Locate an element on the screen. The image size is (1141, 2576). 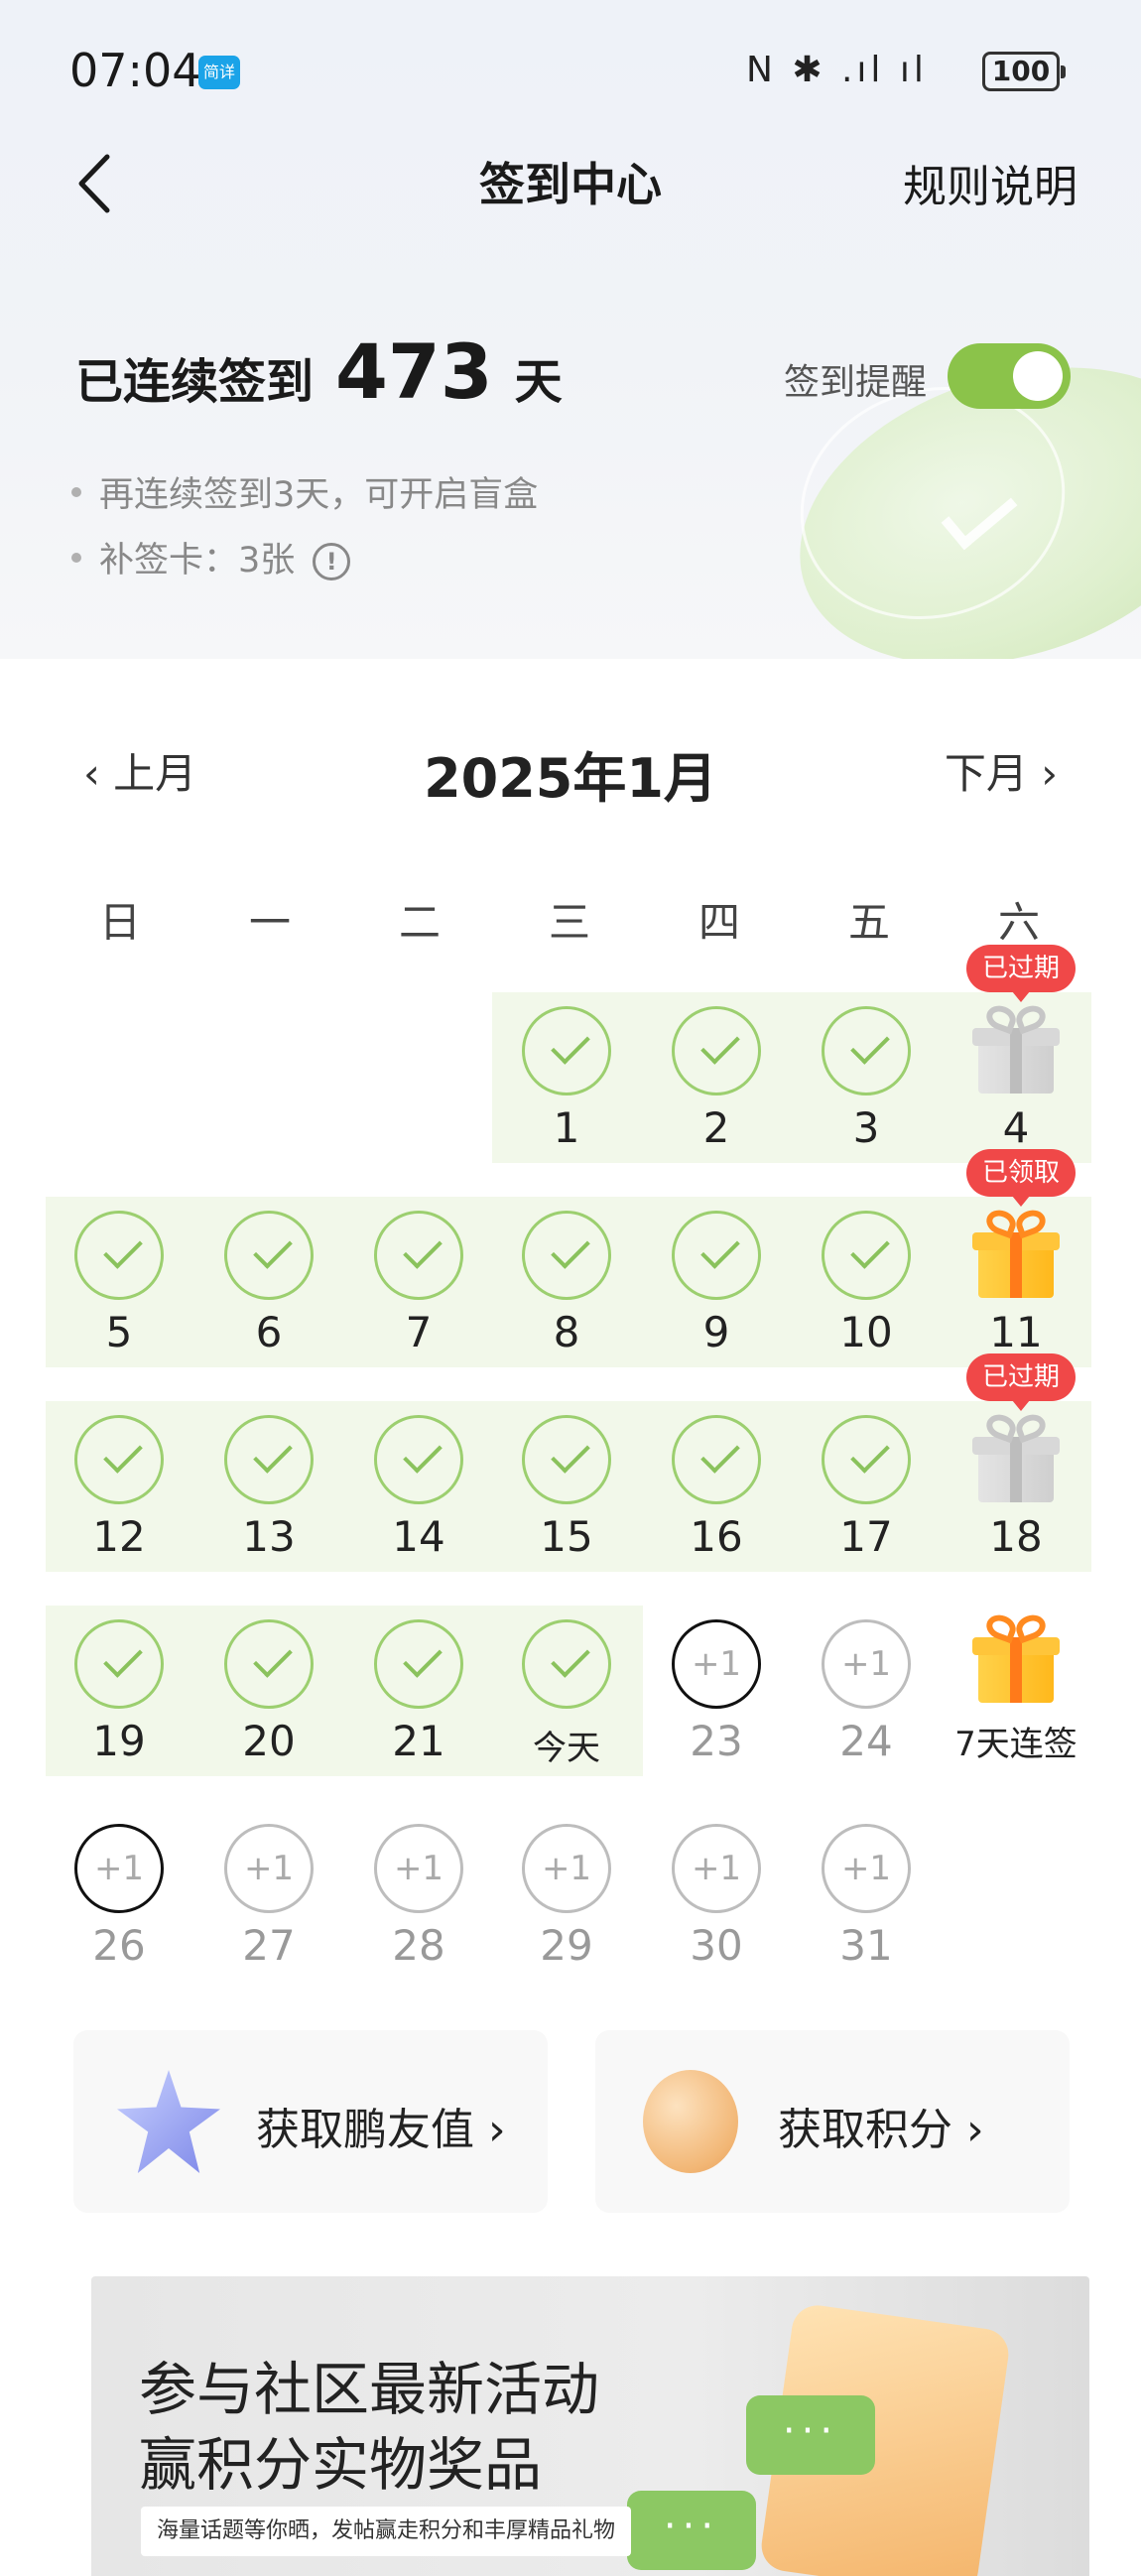
day-cell: +1 23 is located at coordinates (716, 1692).